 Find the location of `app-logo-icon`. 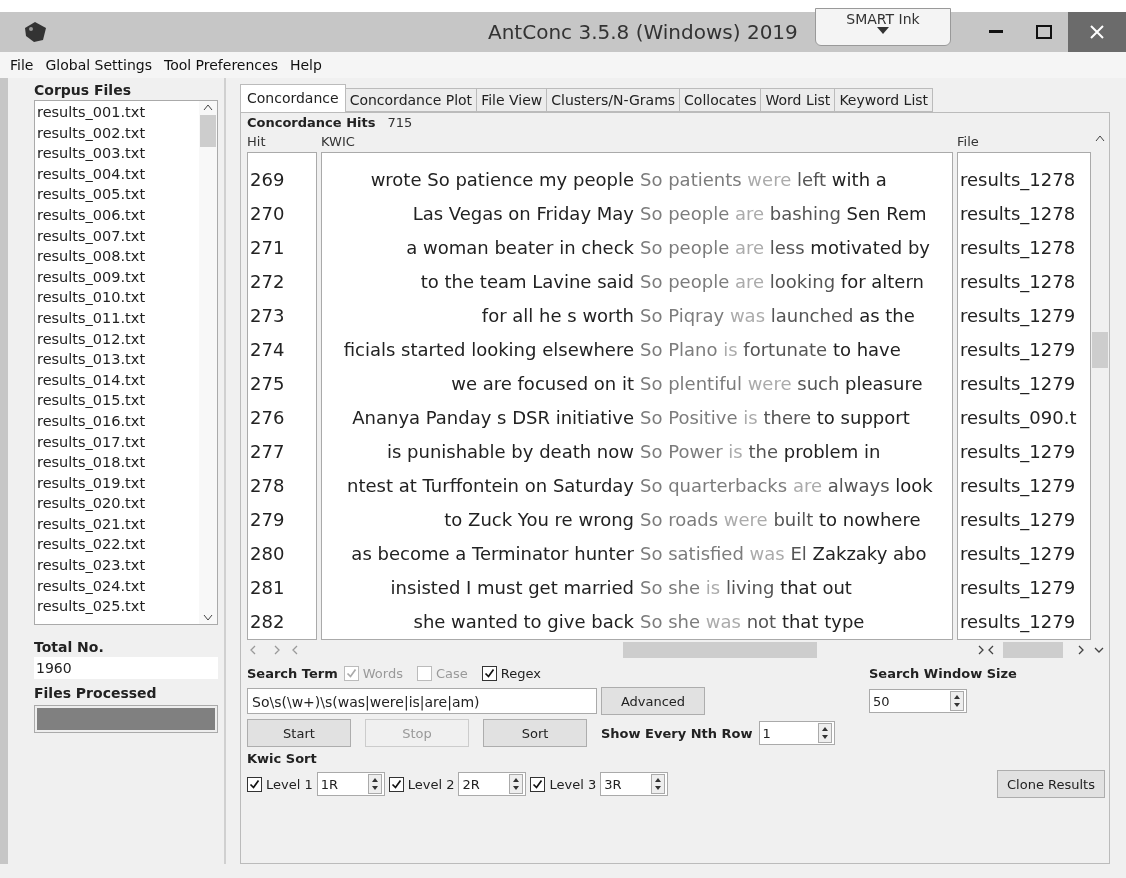

app-logo-icon is located at coordinates (35, 32).